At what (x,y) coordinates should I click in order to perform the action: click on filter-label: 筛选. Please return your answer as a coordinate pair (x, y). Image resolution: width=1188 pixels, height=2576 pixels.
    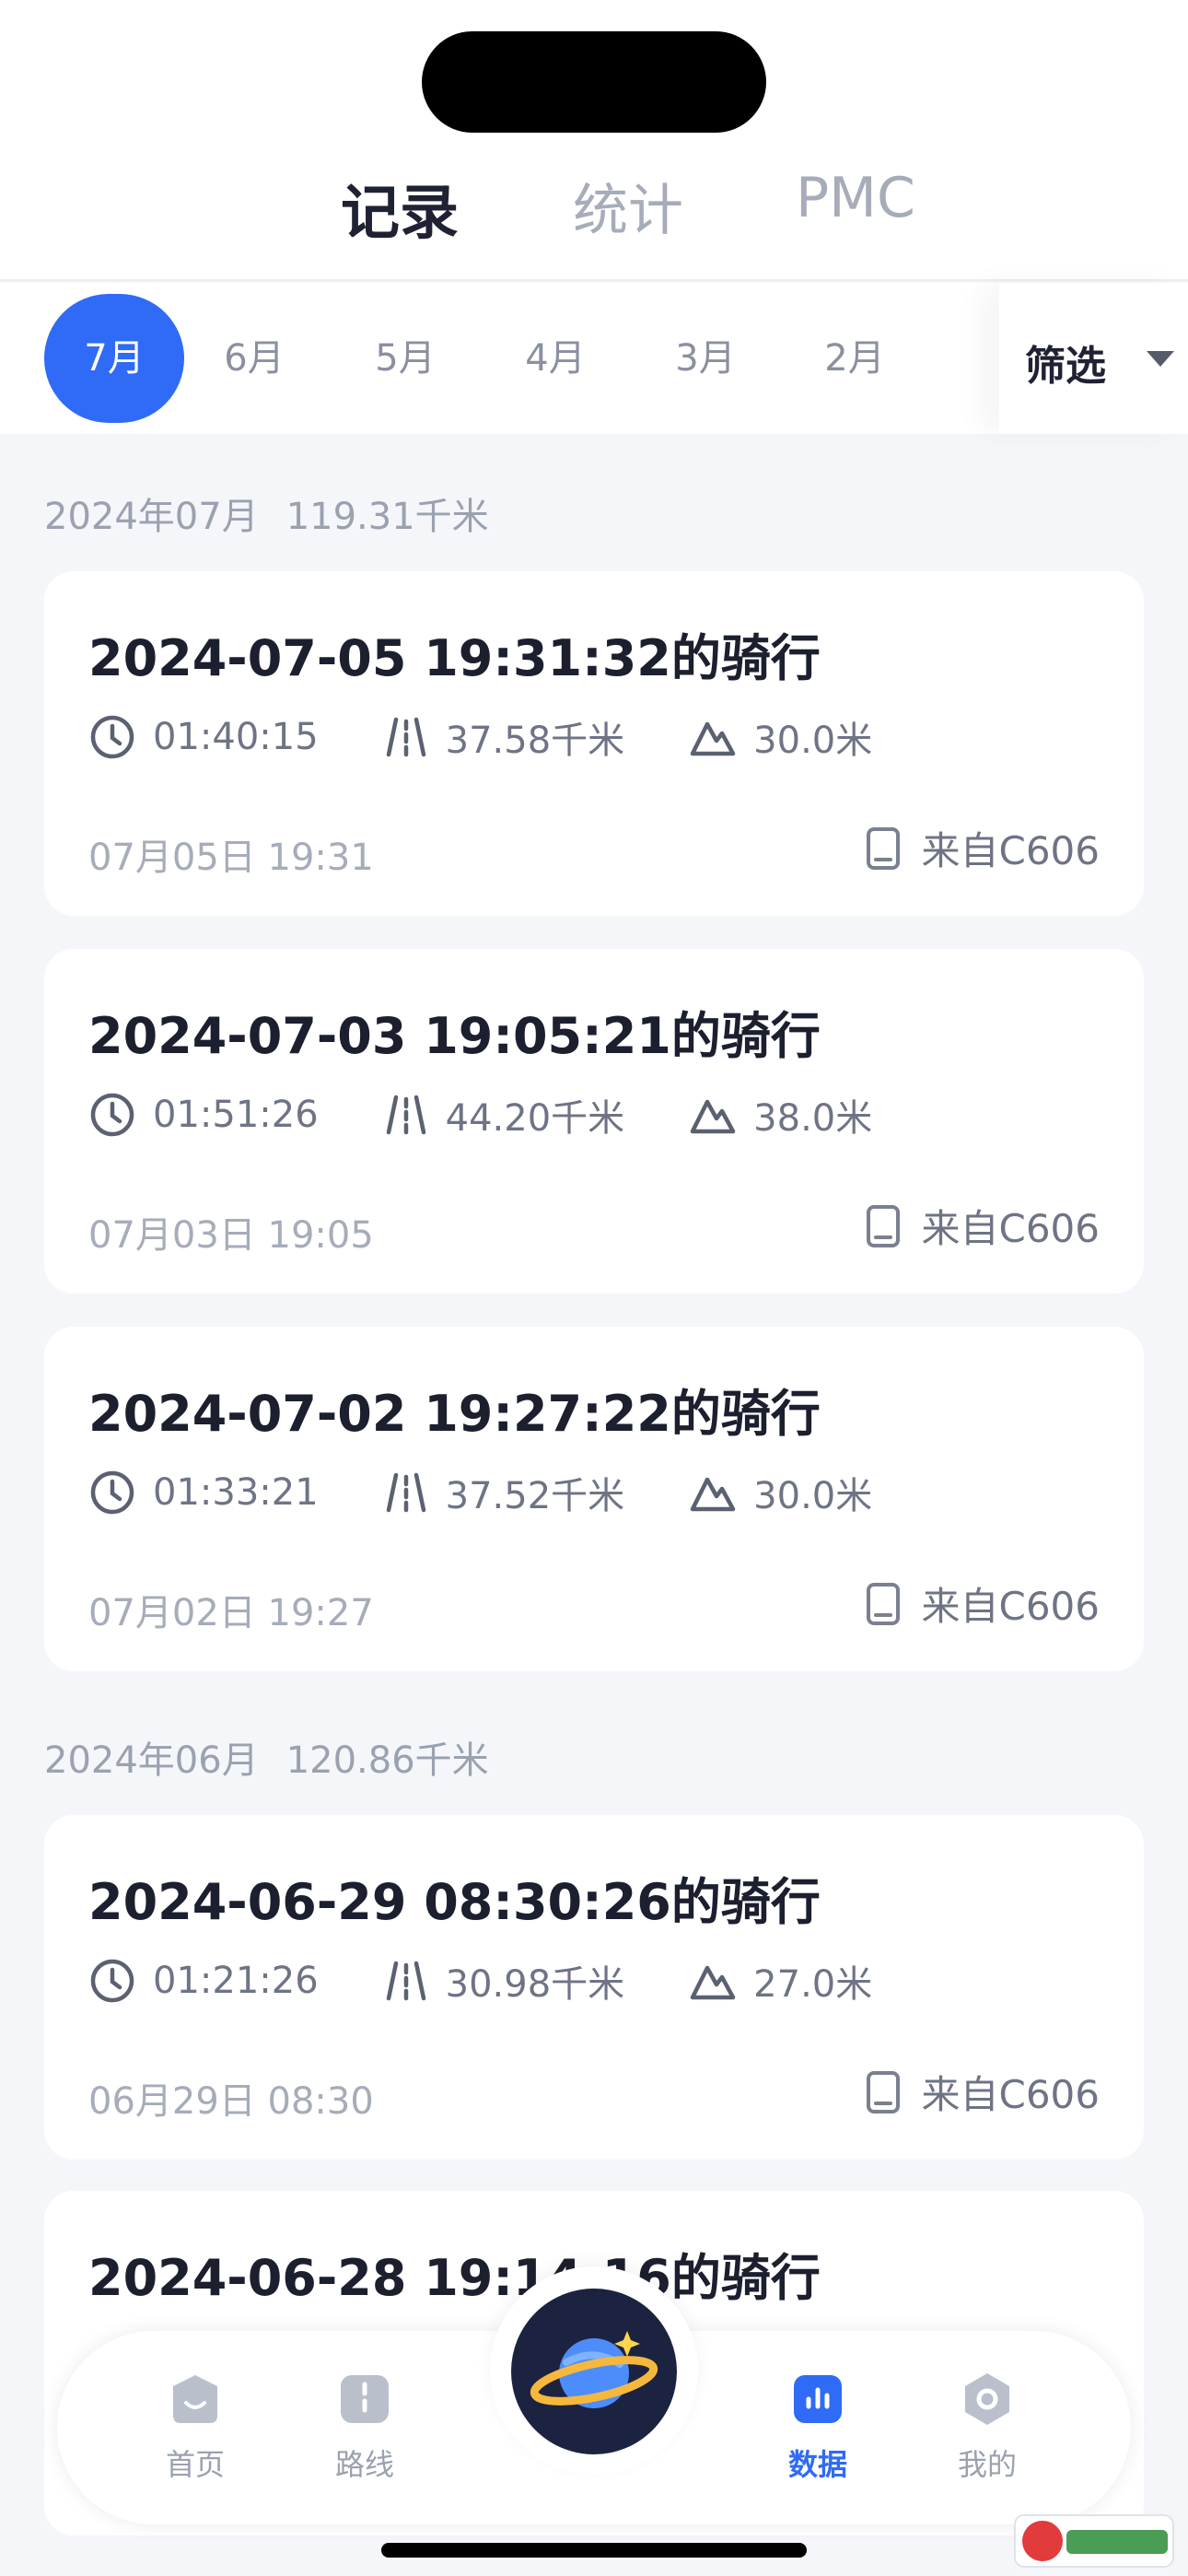
    Looking at the image, I should click on (1065, 366).